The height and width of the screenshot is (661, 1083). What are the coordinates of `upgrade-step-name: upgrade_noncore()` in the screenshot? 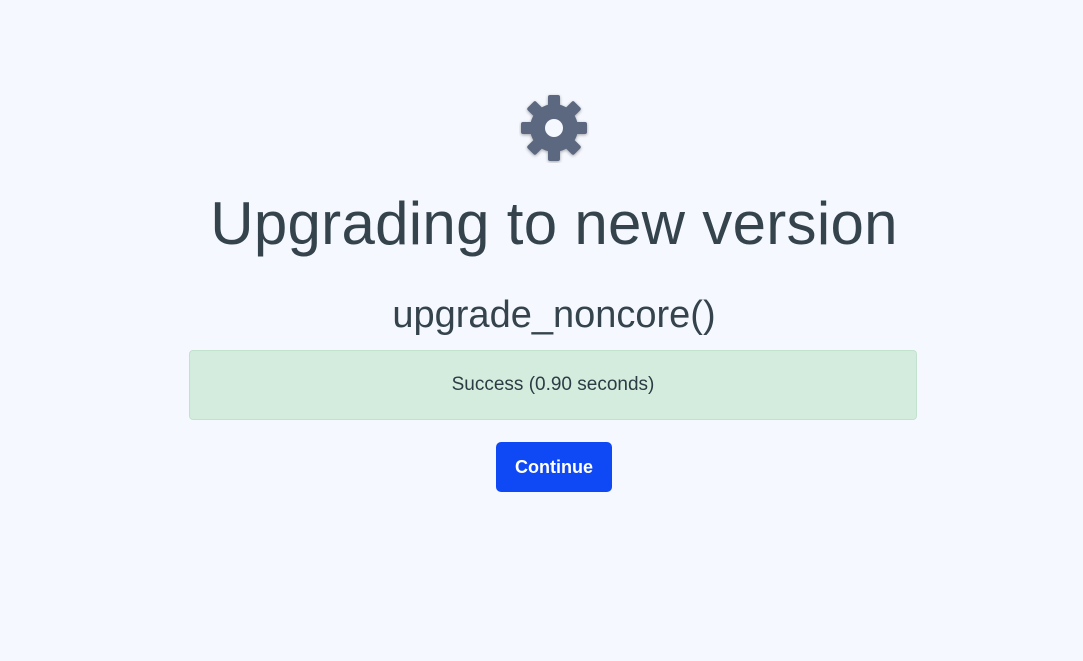 It's located at (554, 315).